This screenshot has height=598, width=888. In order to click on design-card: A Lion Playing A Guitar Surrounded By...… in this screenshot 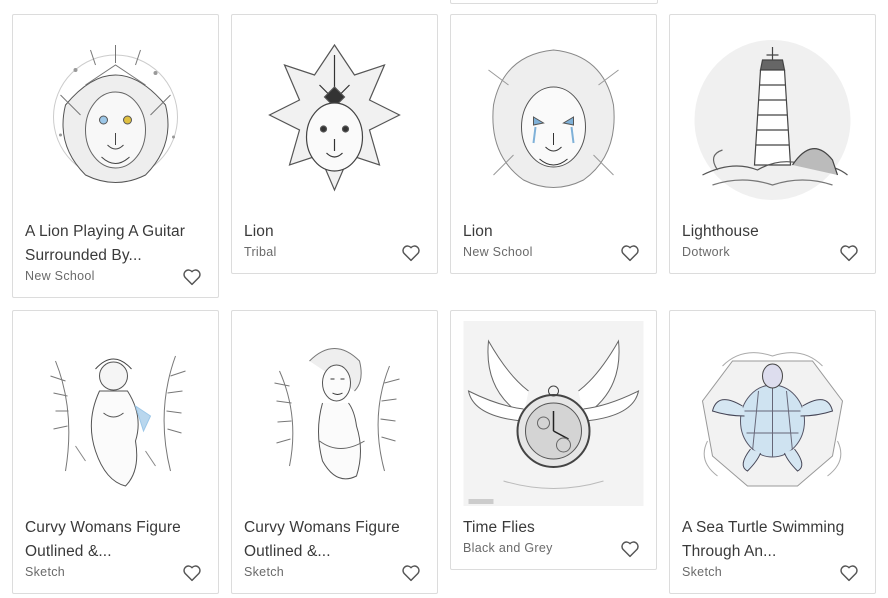, I will do `click(115, 156)`.